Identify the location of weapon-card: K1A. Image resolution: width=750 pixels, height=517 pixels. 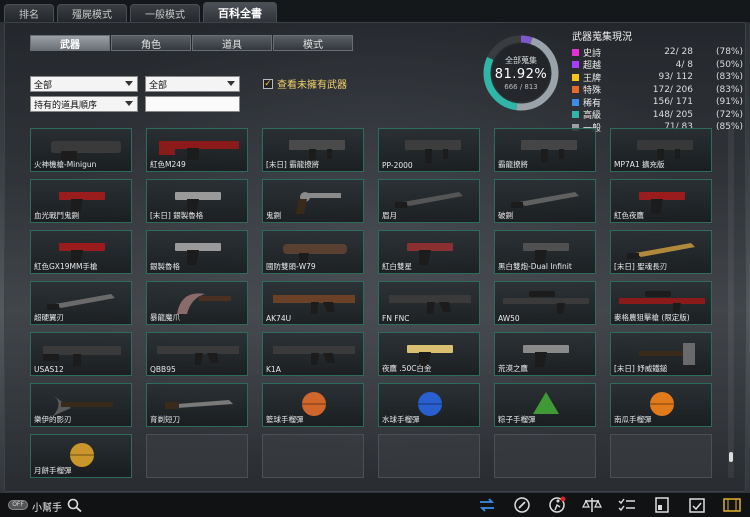
(313, 354).